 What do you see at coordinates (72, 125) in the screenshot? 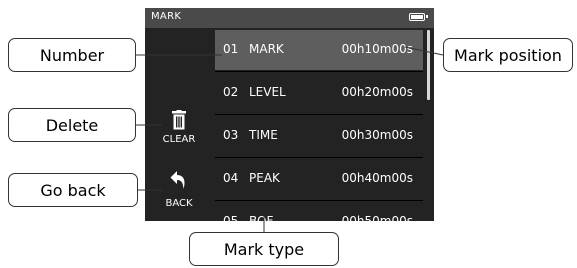
I see `callout-delete: Delete` at bounding box center [72, 125].